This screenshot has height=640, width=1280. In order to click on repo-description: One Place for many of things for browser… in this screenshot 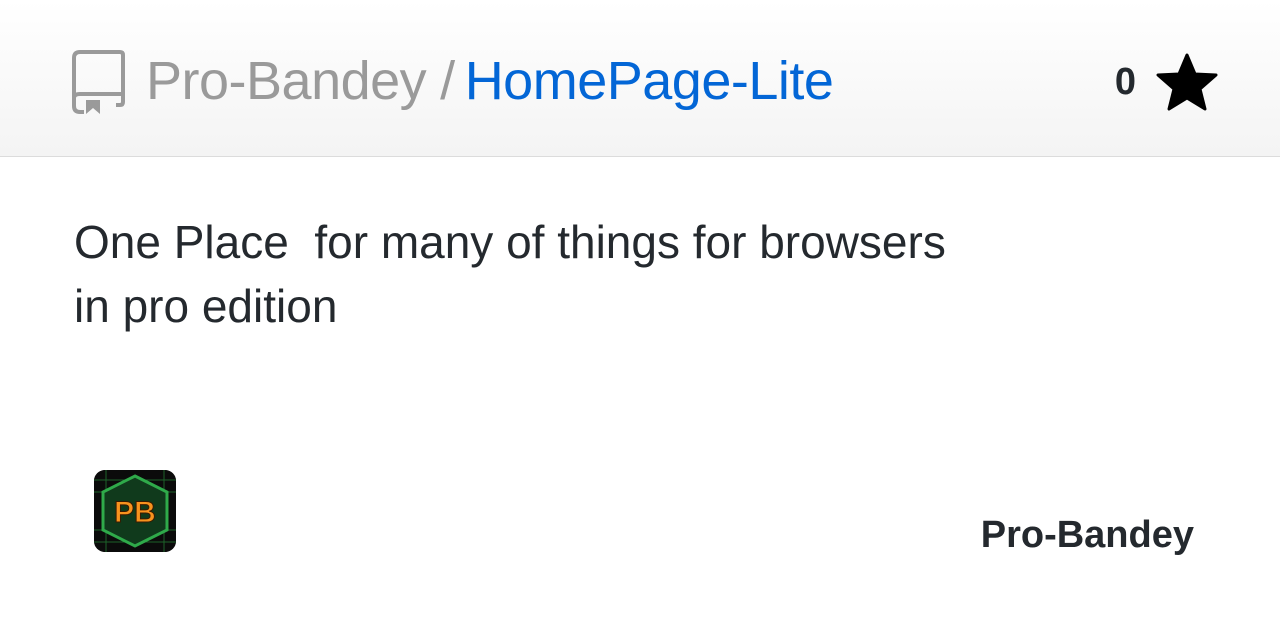, I will do `click(510, 274)`.